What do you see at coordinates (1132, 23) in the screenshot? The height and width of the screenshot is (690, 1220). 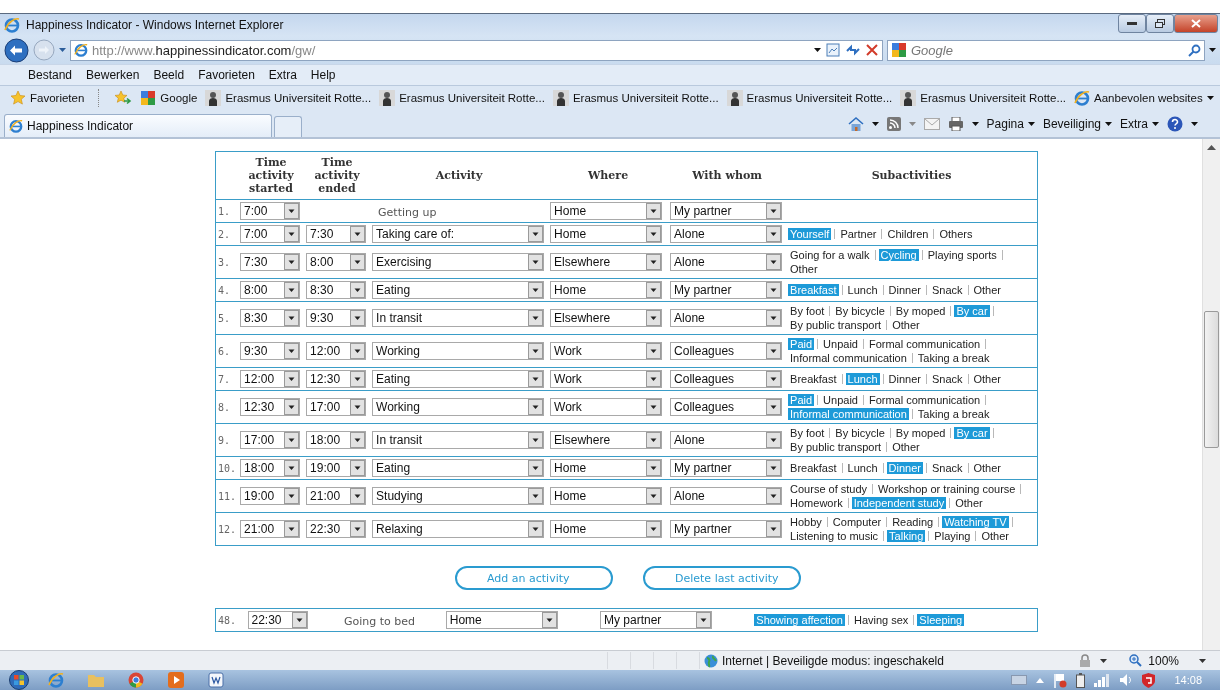 I see `minimize-button` at bounding box center [1132, 23].